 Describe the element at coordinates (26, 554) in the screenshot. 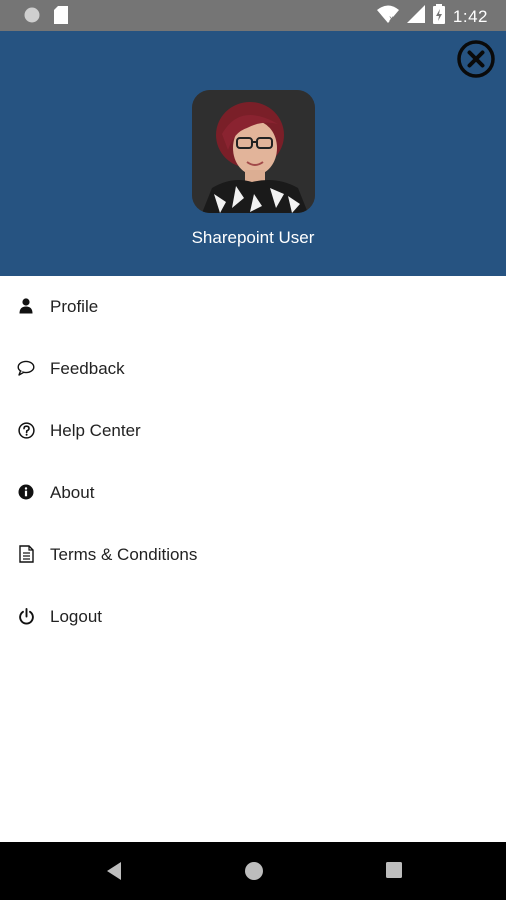

I see `document-icon` at that location.